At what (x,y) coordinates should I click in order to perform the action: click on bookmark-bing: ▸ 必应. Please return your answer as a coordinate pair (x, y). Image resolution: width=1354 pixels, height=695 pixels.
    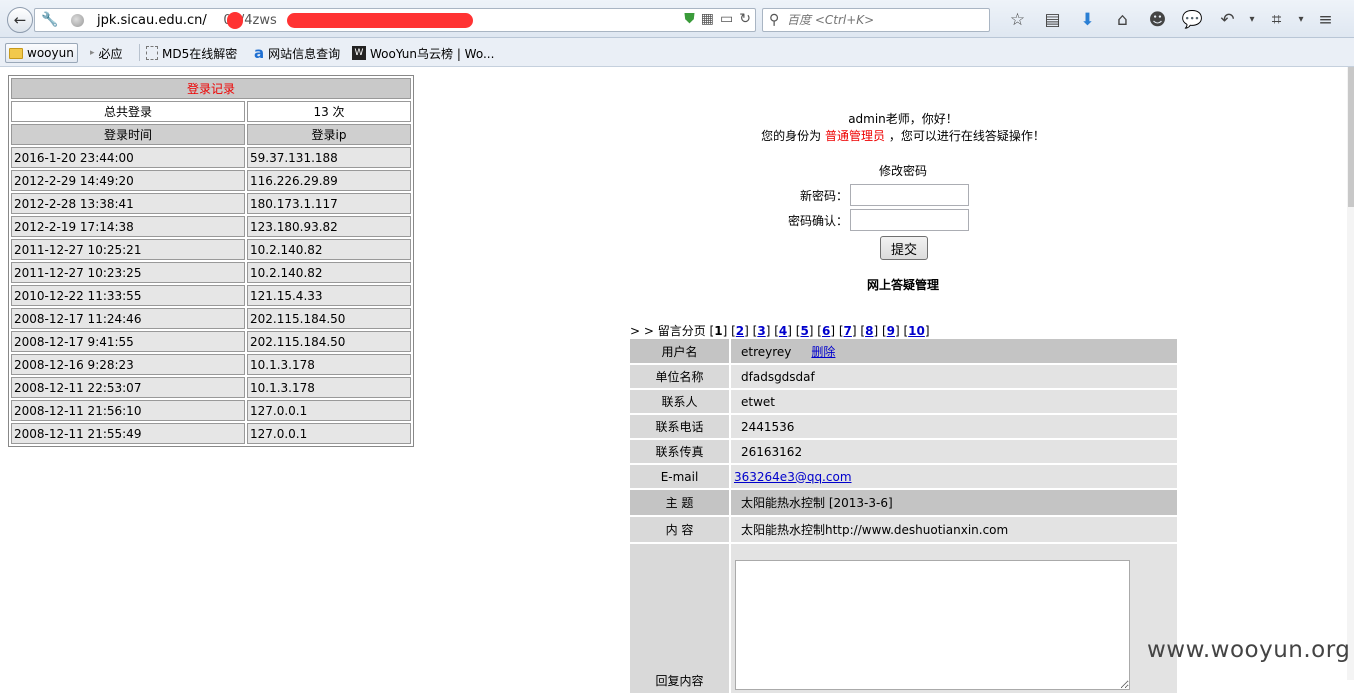
    Looking at the image, I should click on (106, 53).